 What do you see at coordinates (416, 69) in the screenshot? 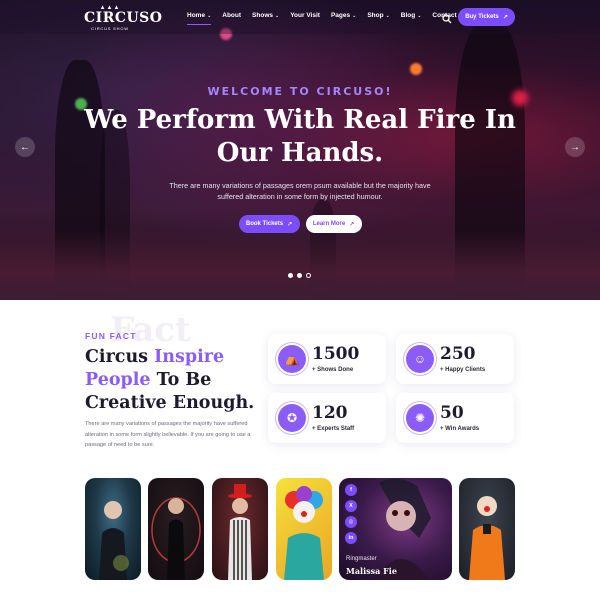
I see `juggling-light` at bounding box center [416, 69].